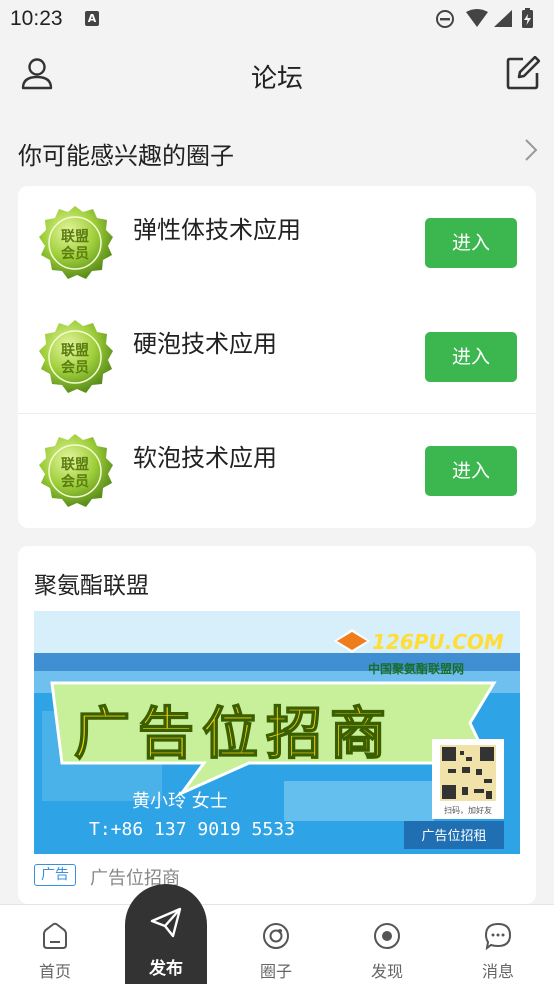  What do you see at coordinates (523, 74) in the screenshot?
I see `compose-icon` at bounding box center [523, 74].